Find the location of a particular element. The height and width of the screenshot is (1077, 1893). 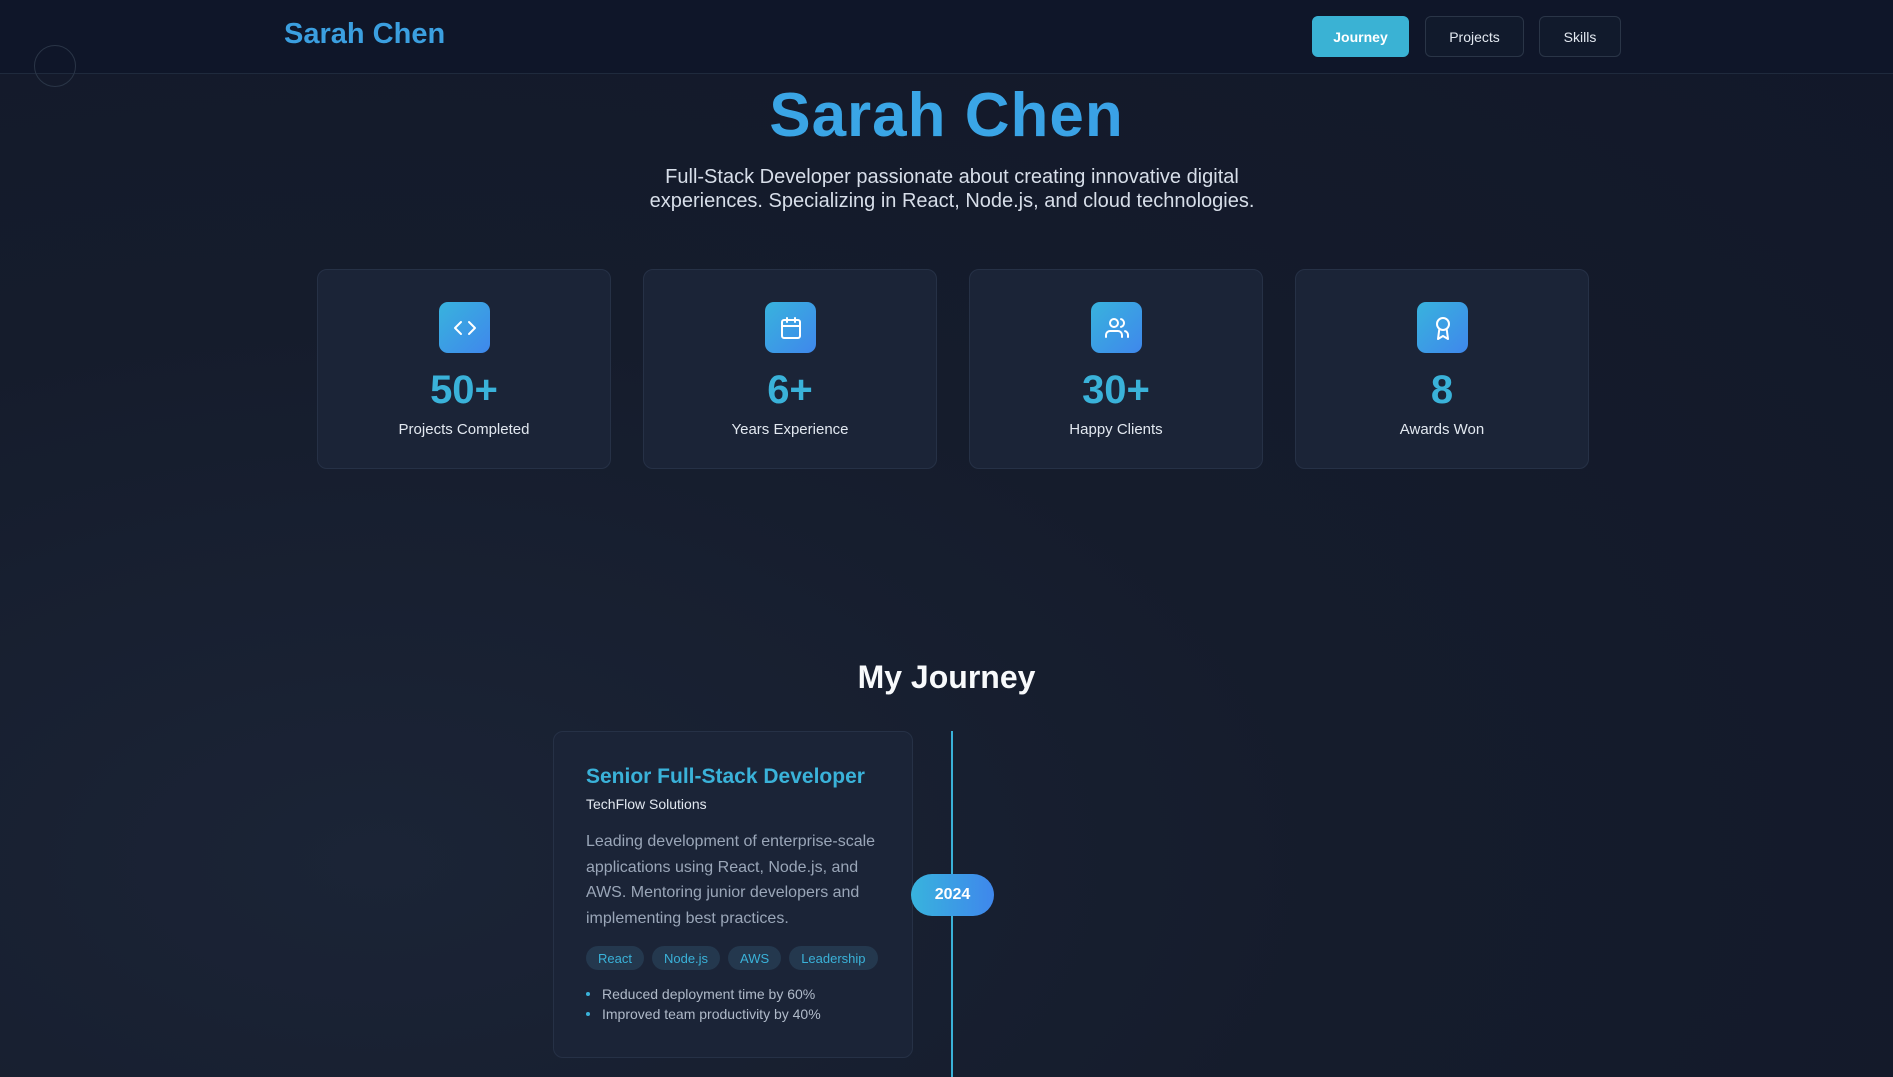

stat-card-experience: 6+ Years Experience is located at coordinates (790, 369).